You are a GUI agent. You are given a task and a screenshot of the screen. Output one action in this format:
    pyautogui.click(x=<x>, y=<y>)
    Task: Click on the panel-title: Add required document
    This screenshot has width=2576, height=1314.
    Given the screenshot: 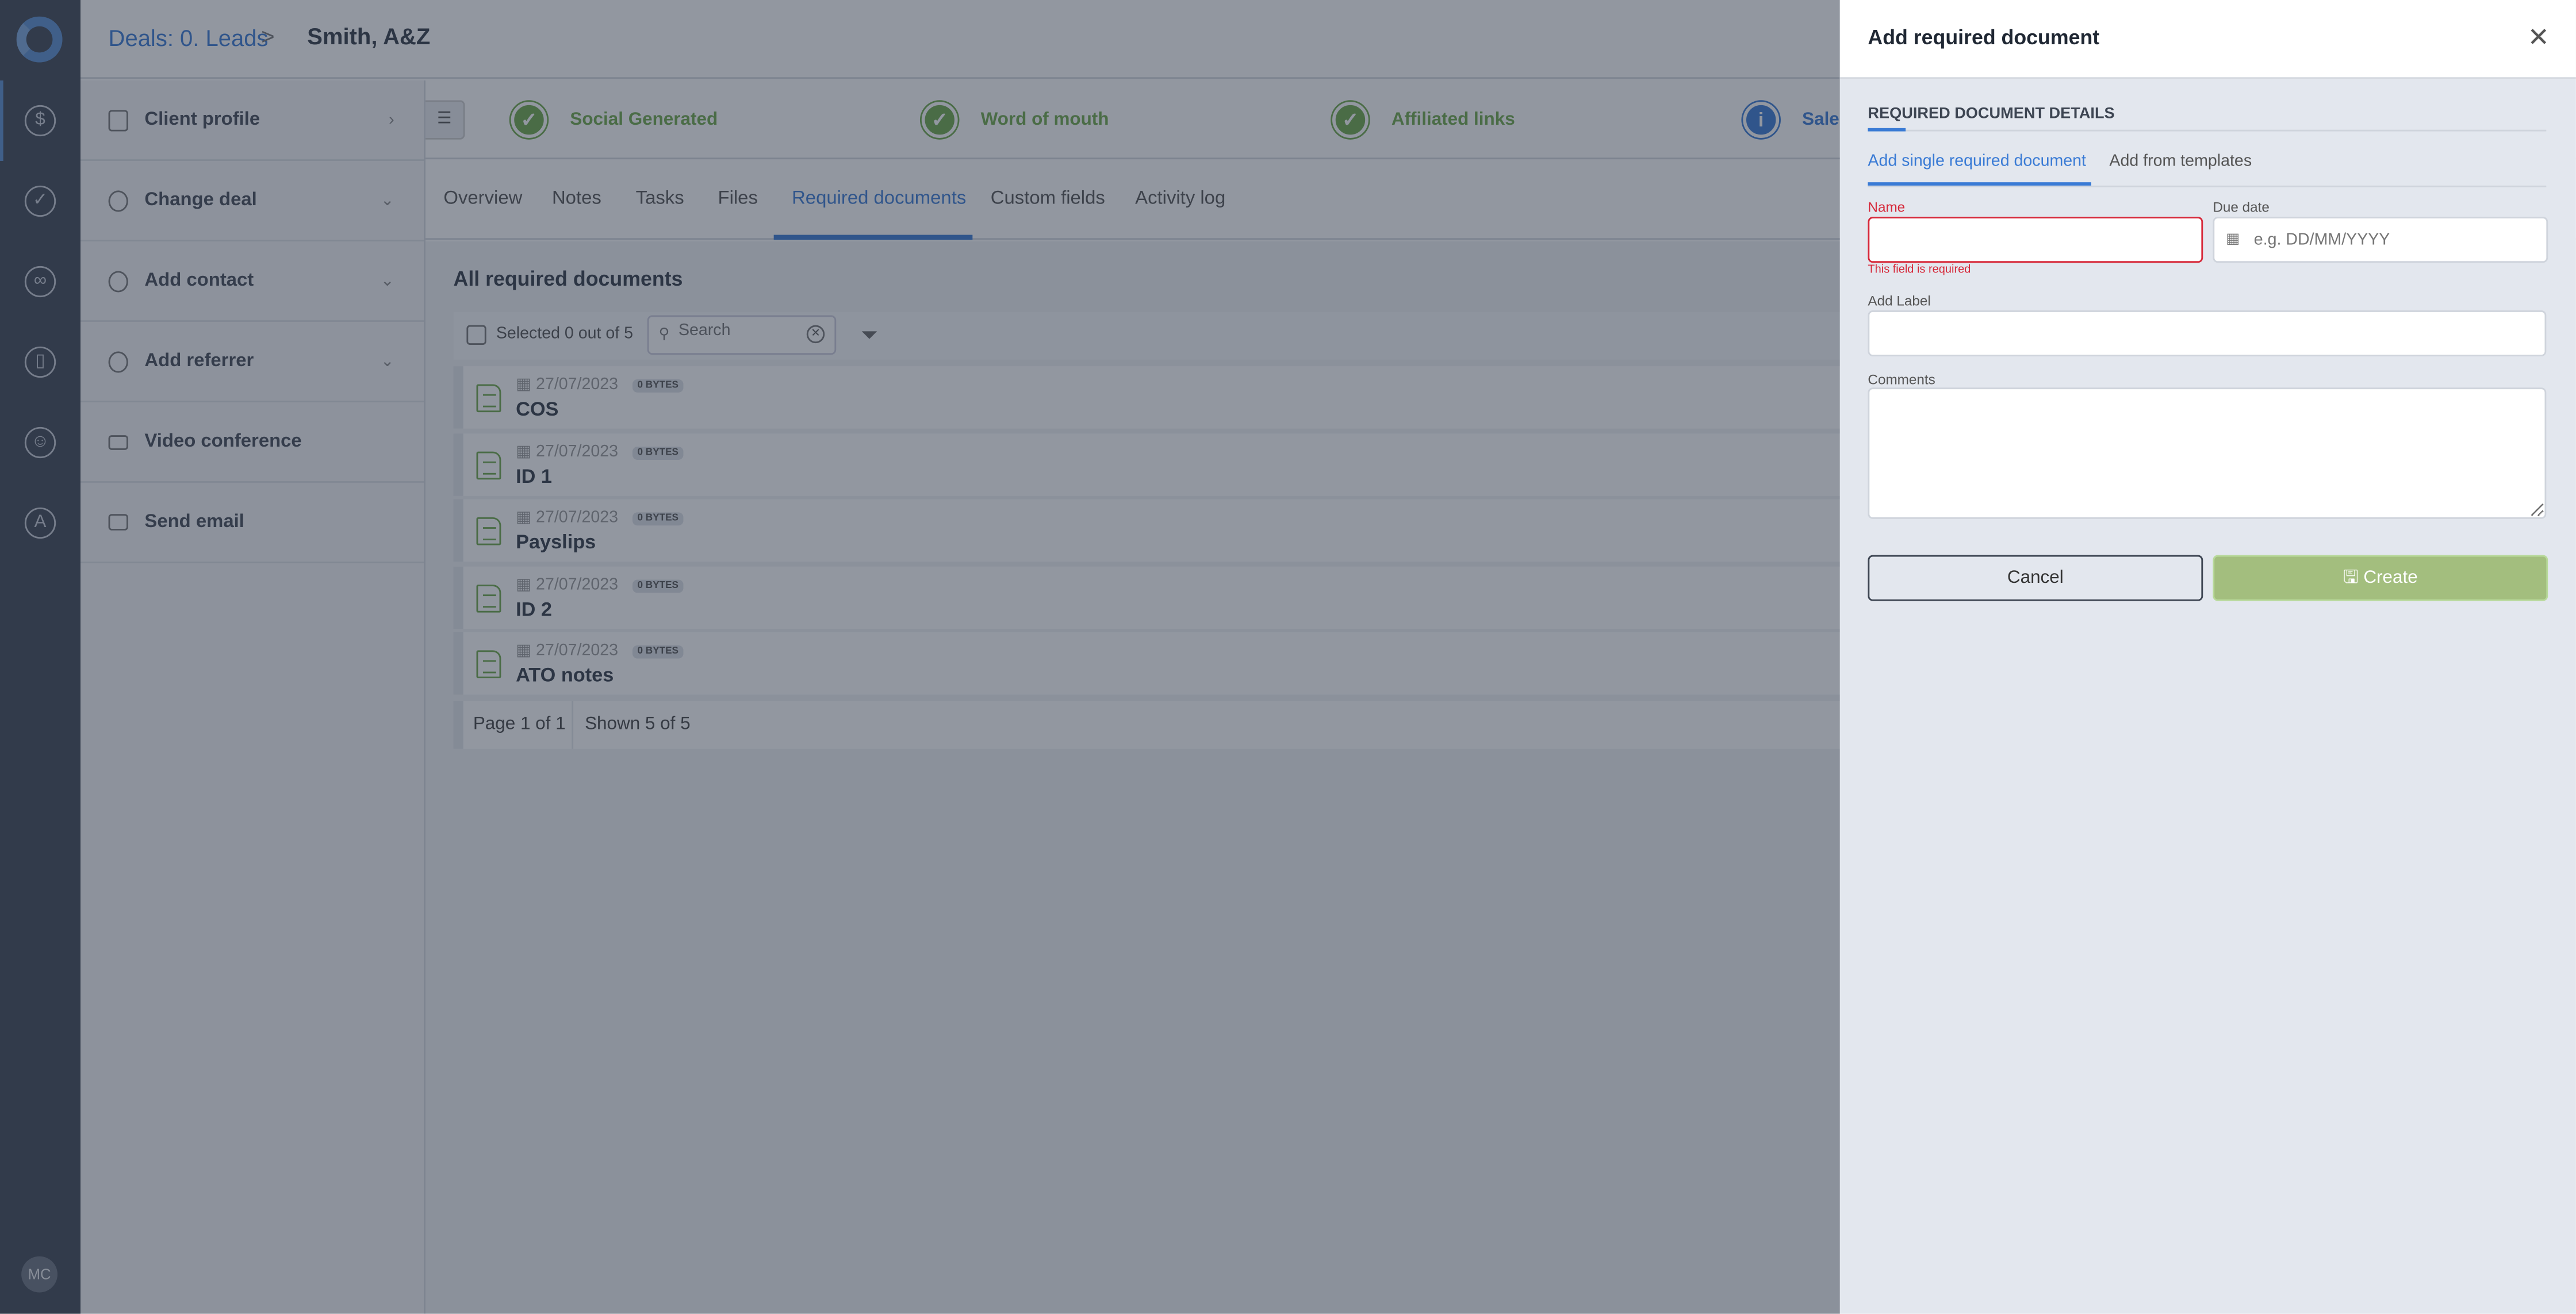 What is the action you would take?
    pyautogui.click(x=1984, y=37)
    